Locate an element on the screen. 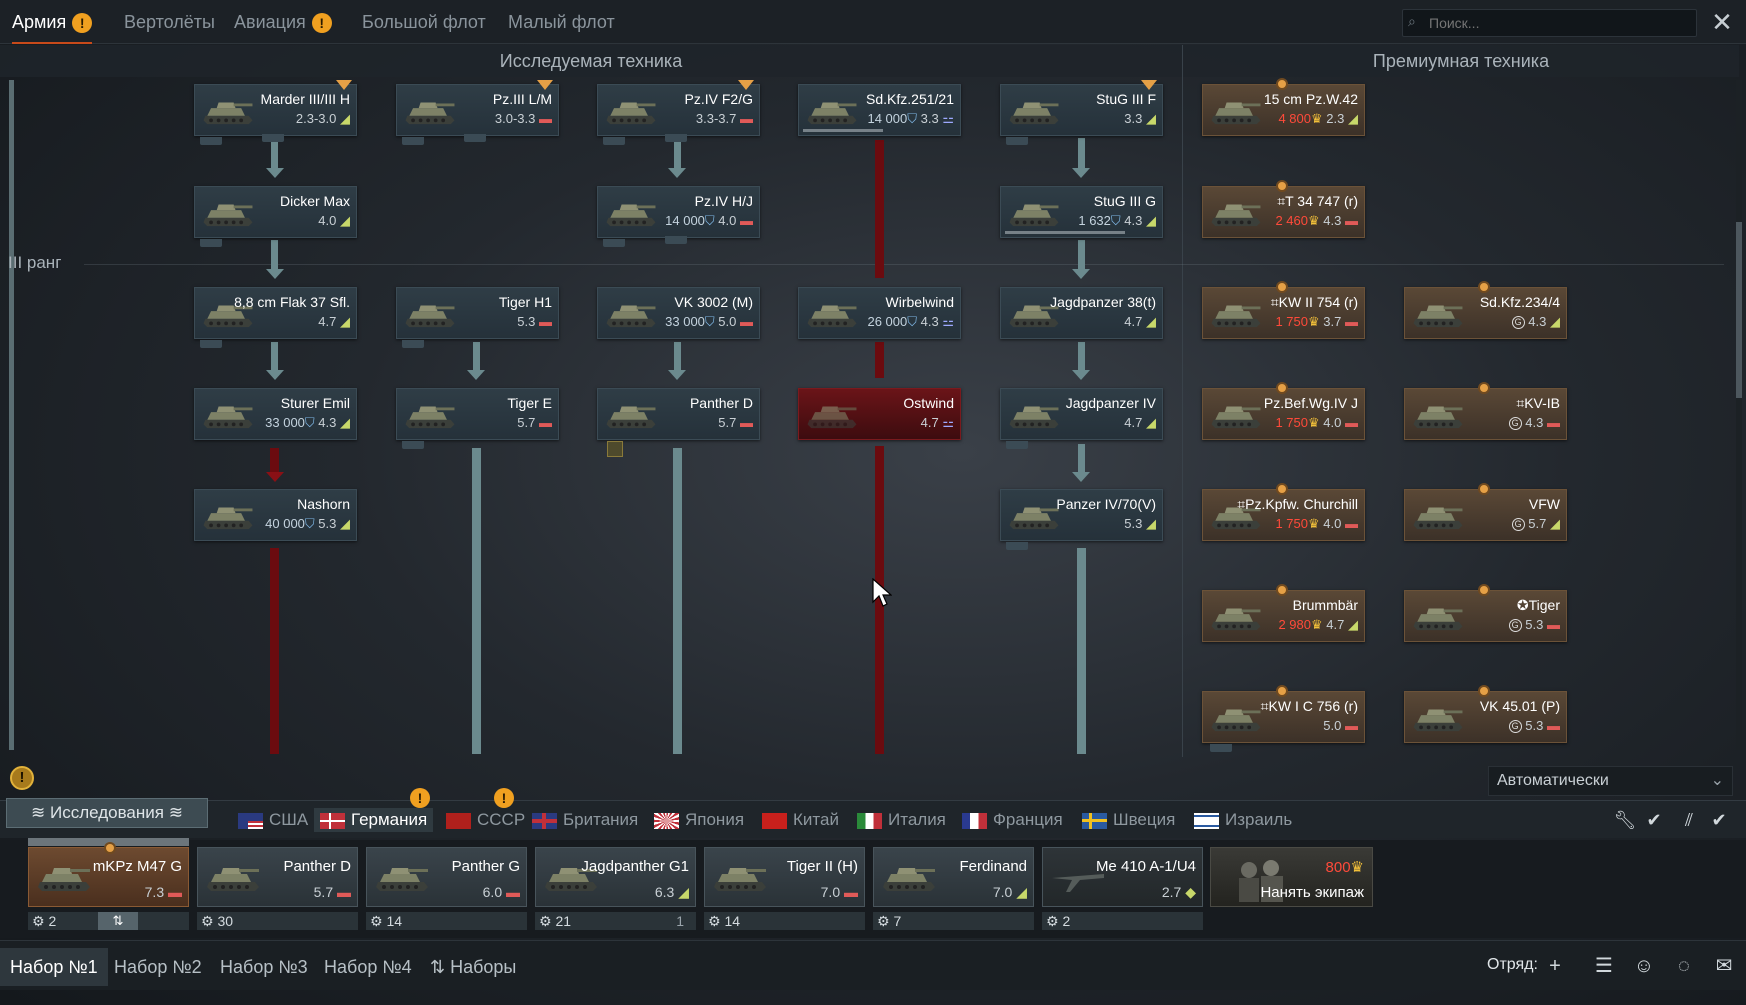 Image resolution: width=1746 pixels, height=1005 pixels. crew-slot: mKPz M47 G 7.3 ▬ is located at coordinates (108, 877).